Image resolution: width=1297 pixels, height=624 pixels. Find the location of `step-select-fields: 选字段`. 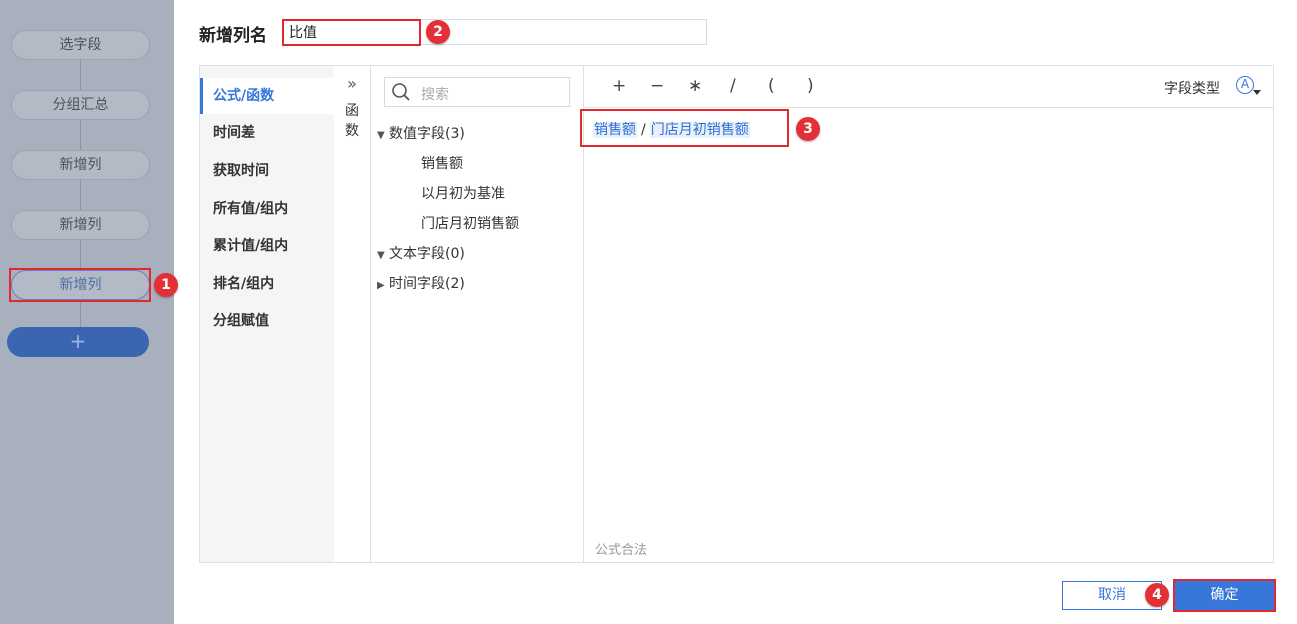

step-select-fields: 选字段 is located at coordinates (80, 45).